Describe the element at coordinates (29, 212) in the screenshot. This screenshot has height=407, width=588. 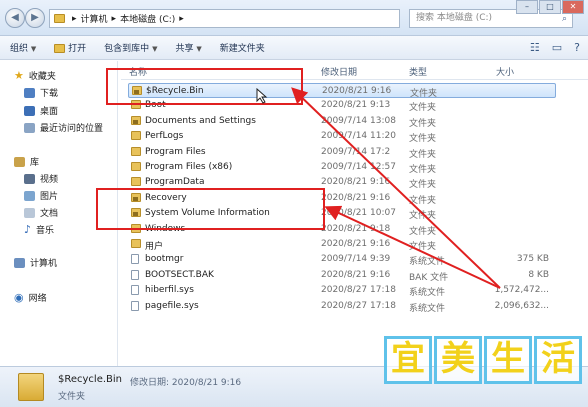
I see `documents-icon` at that location.